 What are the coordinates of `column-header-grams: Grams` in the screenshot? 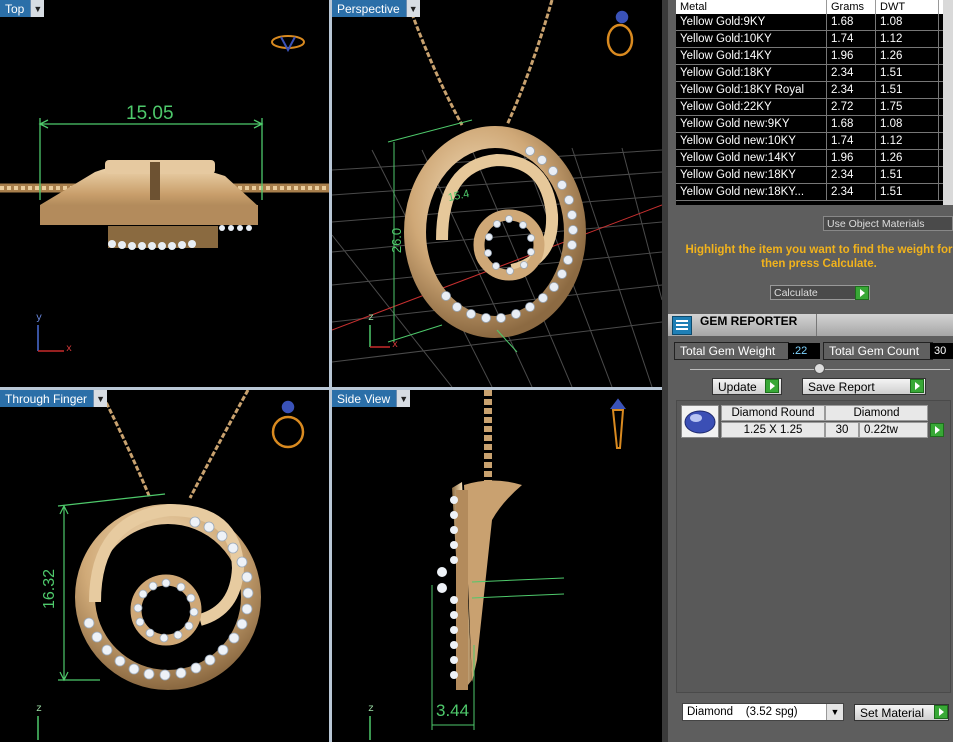 It's located at (851, 7).